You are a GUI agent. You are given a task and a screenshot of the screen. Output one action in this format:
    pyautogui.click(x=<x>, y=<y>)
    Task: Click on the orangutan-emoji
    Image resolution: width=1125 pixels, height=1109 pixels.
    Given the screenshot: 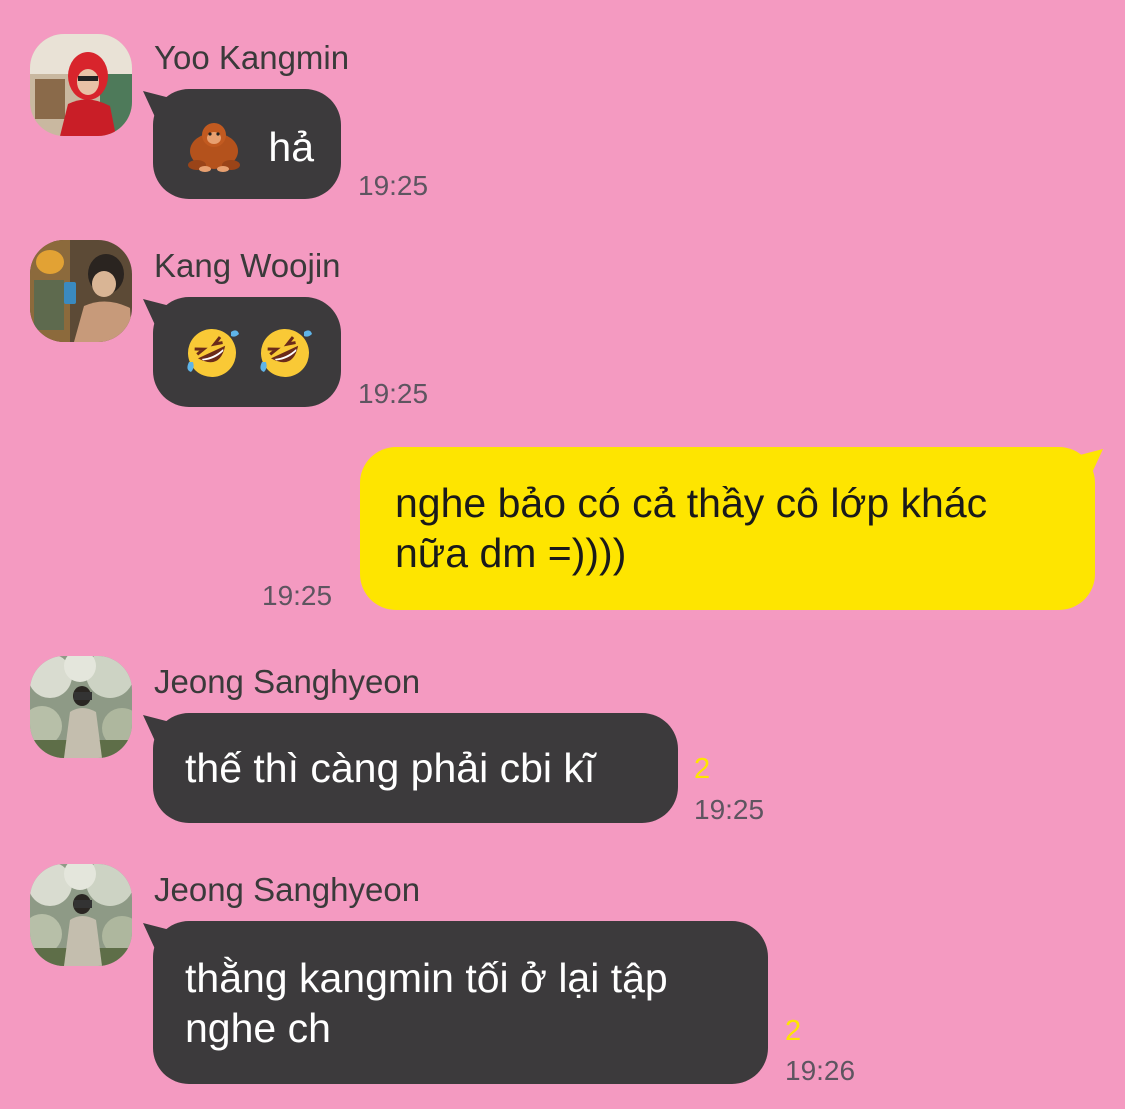 What is the action you would take?
    pyautogui.click(x=214, y=147)
    